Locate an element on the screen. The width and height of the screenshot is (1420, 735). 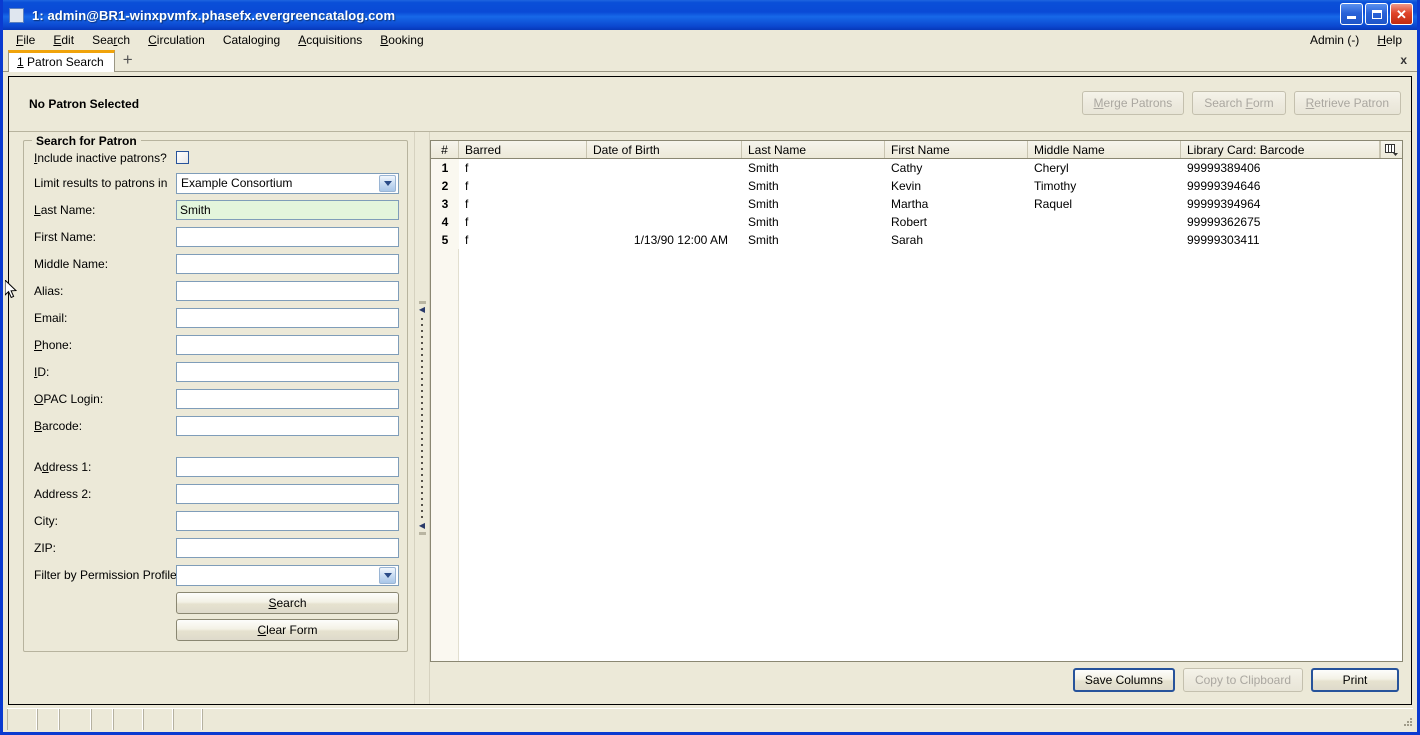
form-spacer is located at coordinates (216, 448).